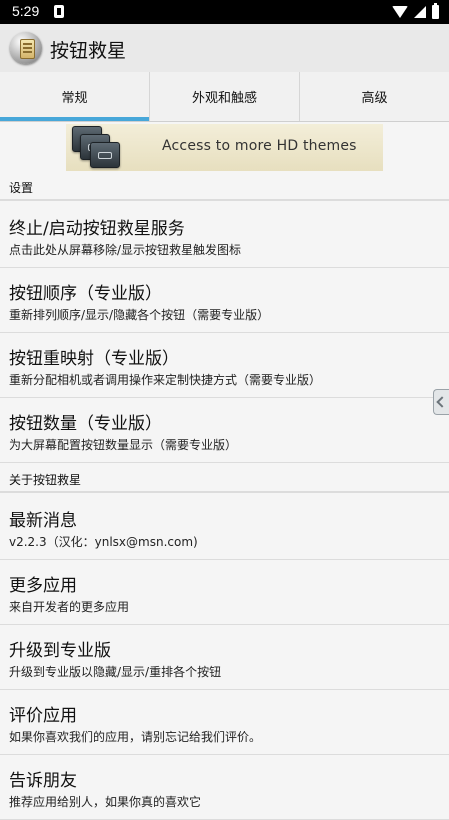 The height and width of the screenshot is (820, 449). Describe the element at coordinates (43, 781) in the screenshot. I see `item-title: 告诉朋友` at that location.